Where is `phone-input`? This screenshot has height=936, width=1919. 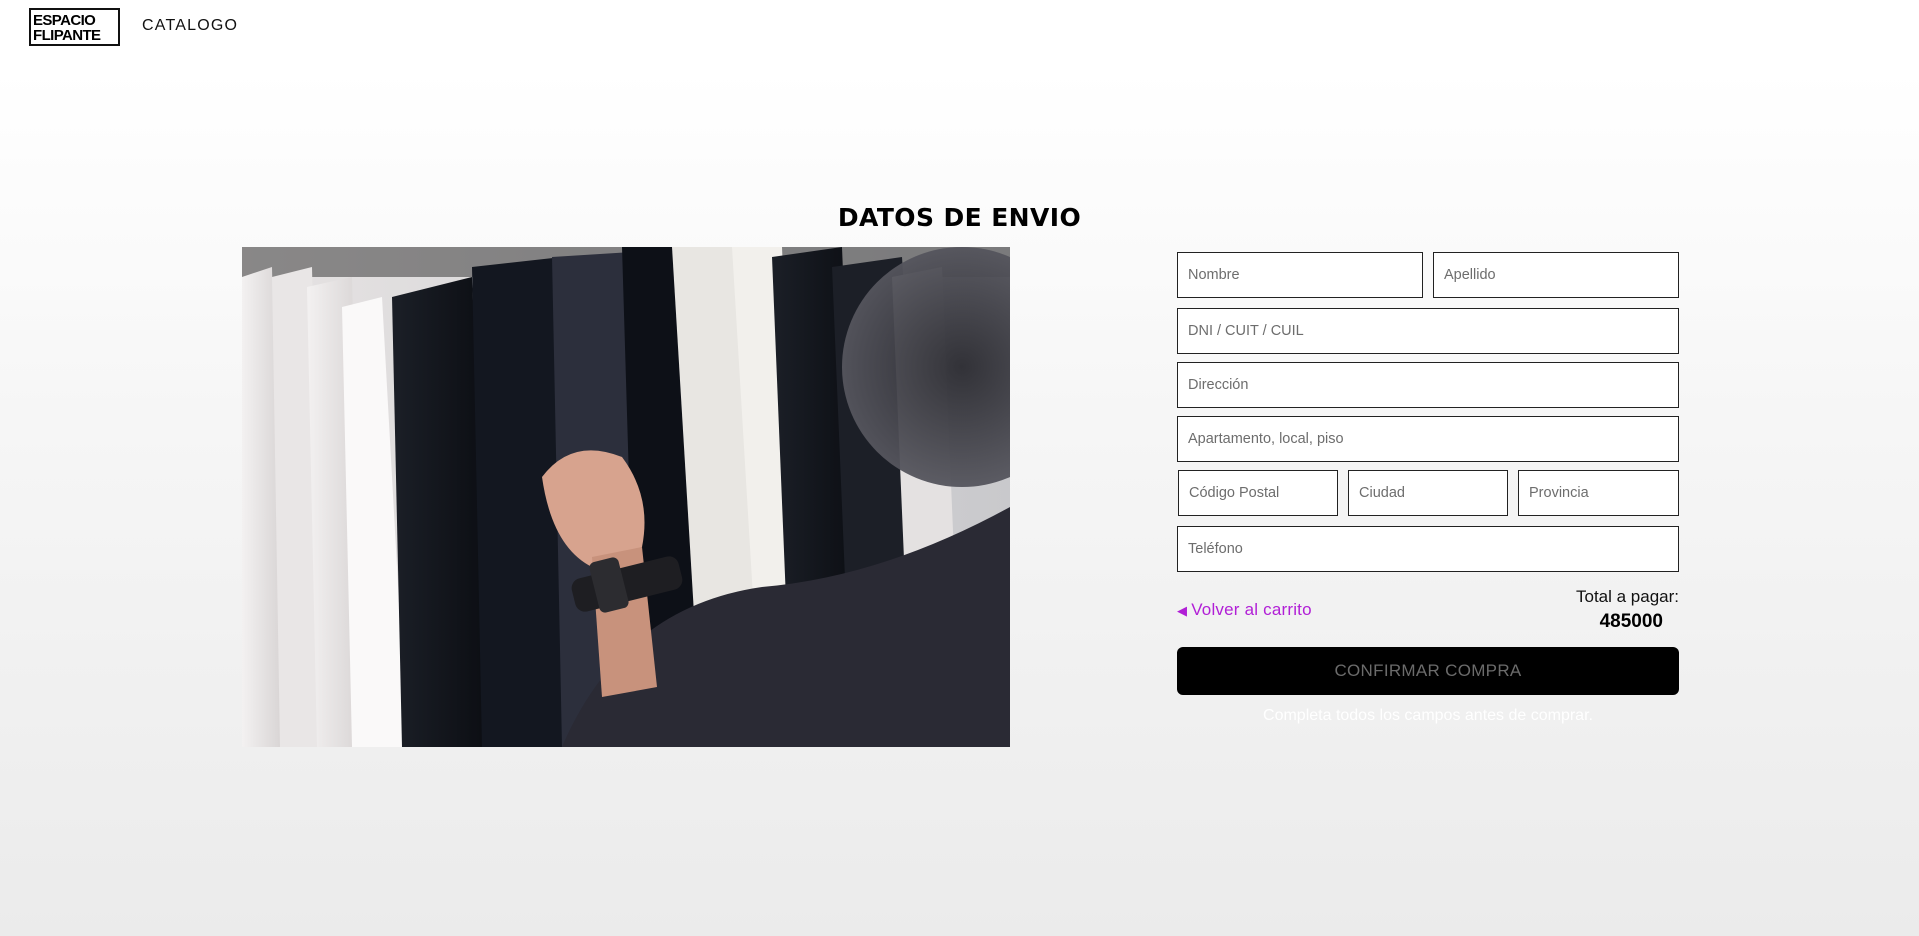 phone-input is located at coordinates (1428, 549).